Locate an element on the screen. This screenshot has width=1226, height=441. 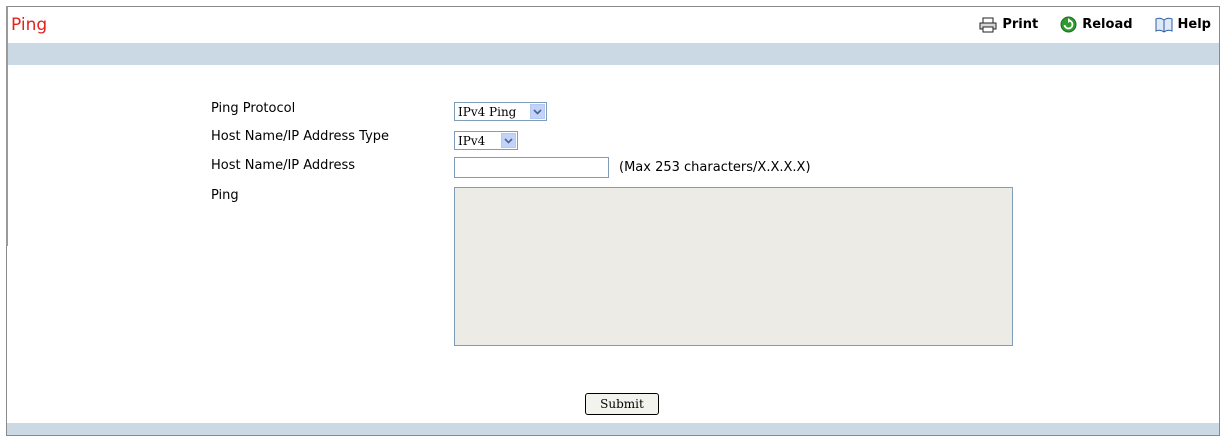
toolbar: Print Reload Help is located at coordinates (1095, 24).